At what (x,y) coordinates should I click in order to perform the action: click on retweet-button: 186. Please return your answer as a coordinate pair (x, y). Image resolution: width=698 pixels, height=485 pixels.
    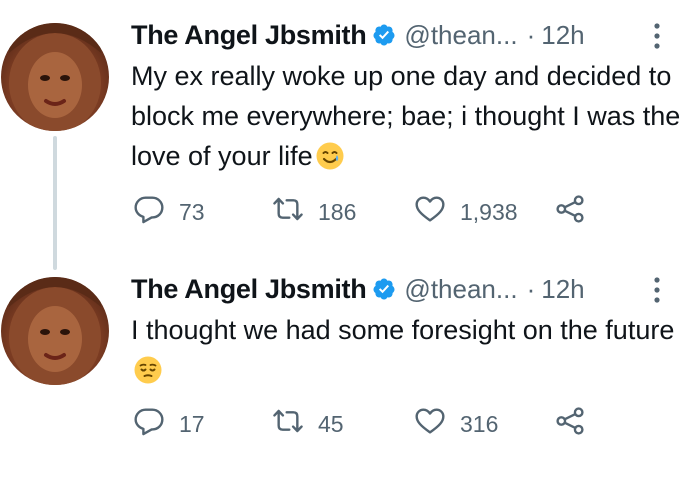
    Looking at the image, I should click on (314, 212).